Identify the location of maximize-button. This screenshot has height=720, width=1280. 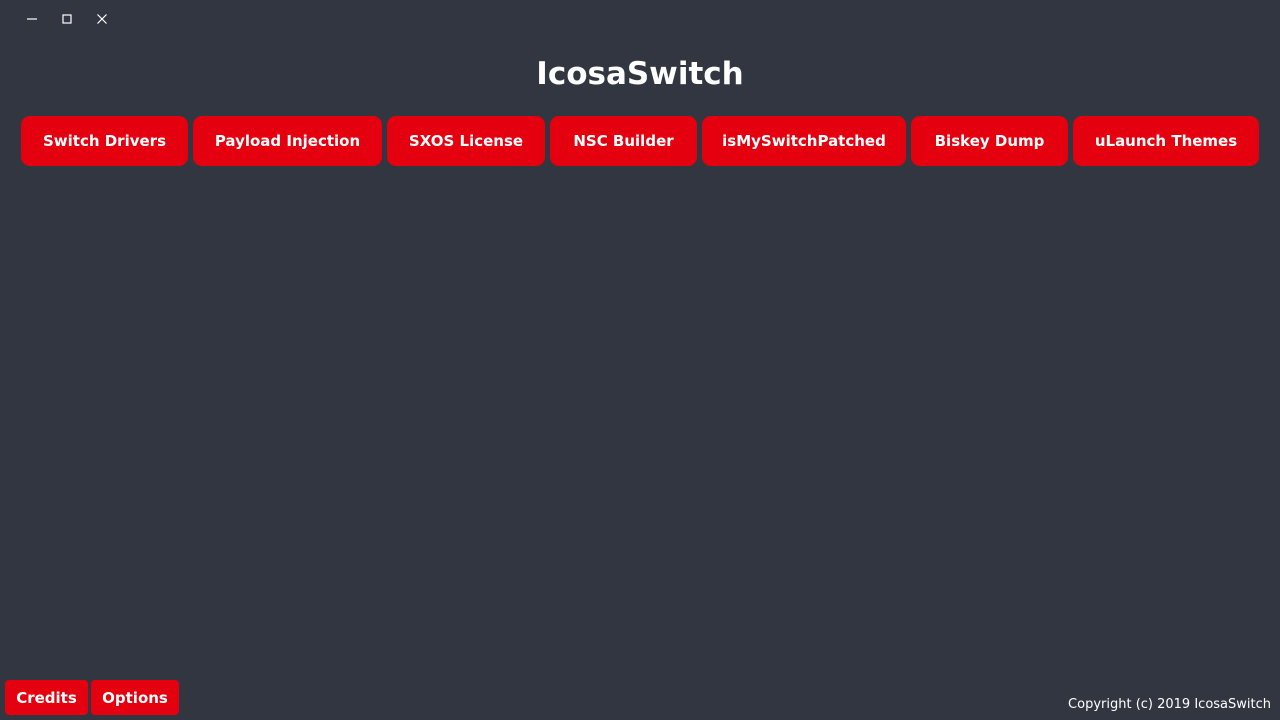
(66, 19).